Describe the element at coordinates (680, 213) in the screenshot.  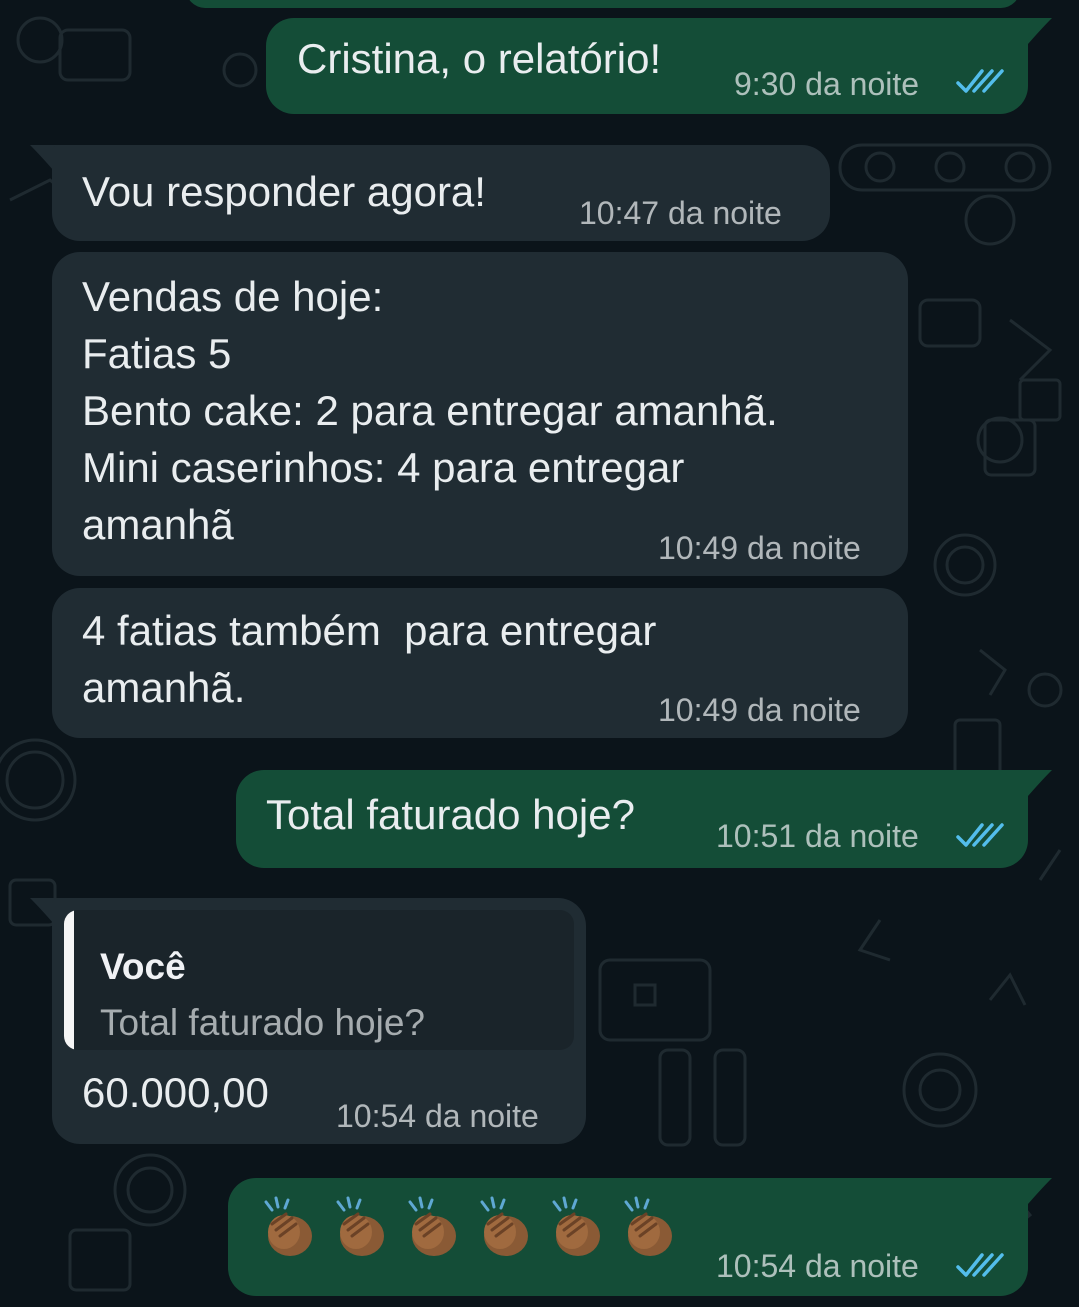
I see `message-time: 10:47 da noite` at that location.